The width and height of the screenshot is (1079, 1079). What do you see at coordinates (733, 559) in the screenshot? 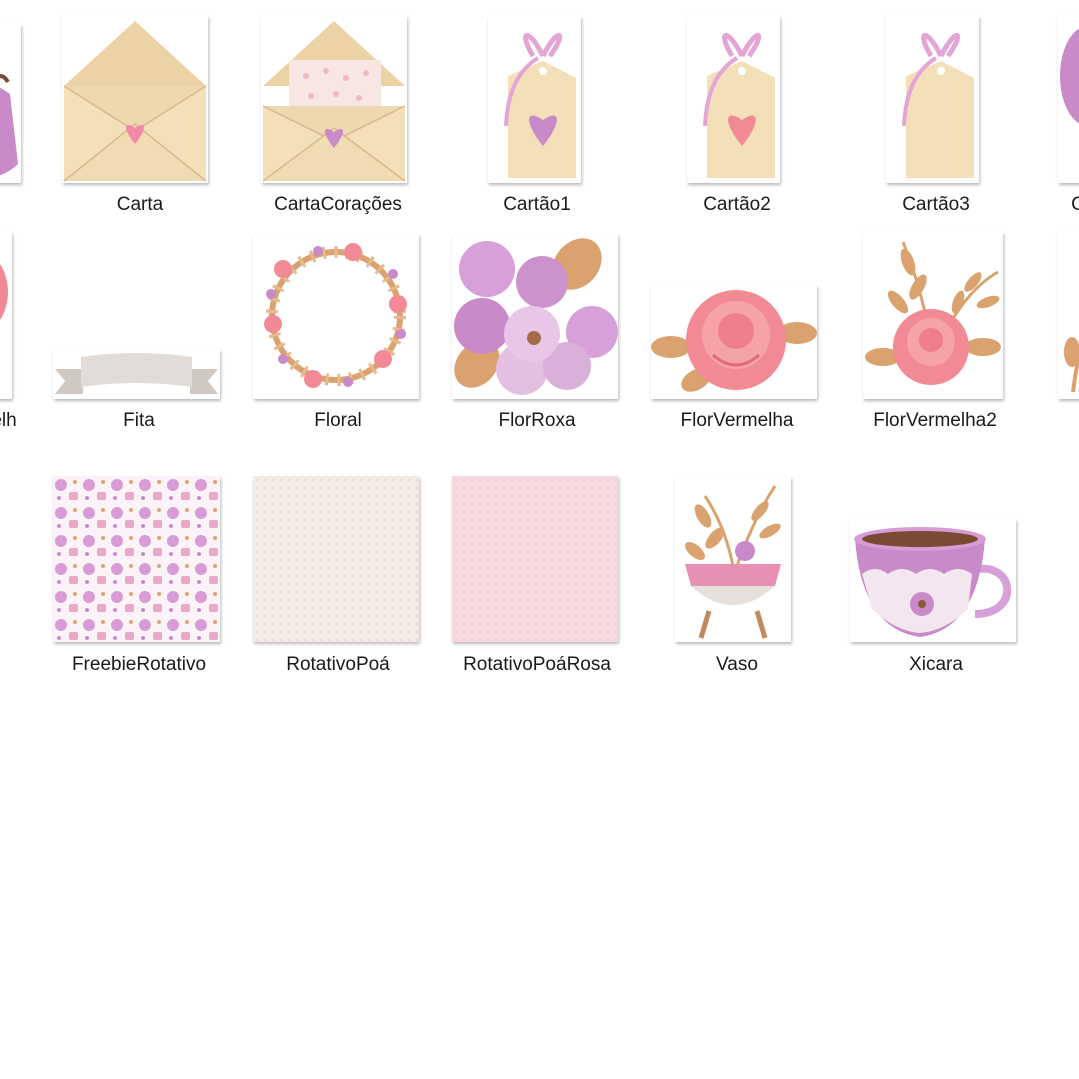
I see `vase-thumbnail` at bounding box center [733, 559].